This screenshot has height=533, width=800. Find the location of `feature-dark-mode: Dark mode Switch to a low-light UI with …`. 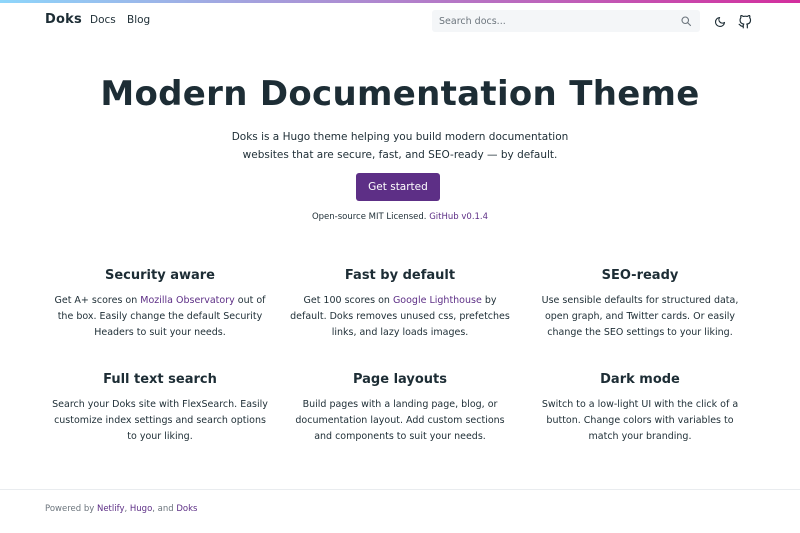

feature-dark-mode: Dark mode Switch to a low-light UI with … is located at coordinates (640, 424).